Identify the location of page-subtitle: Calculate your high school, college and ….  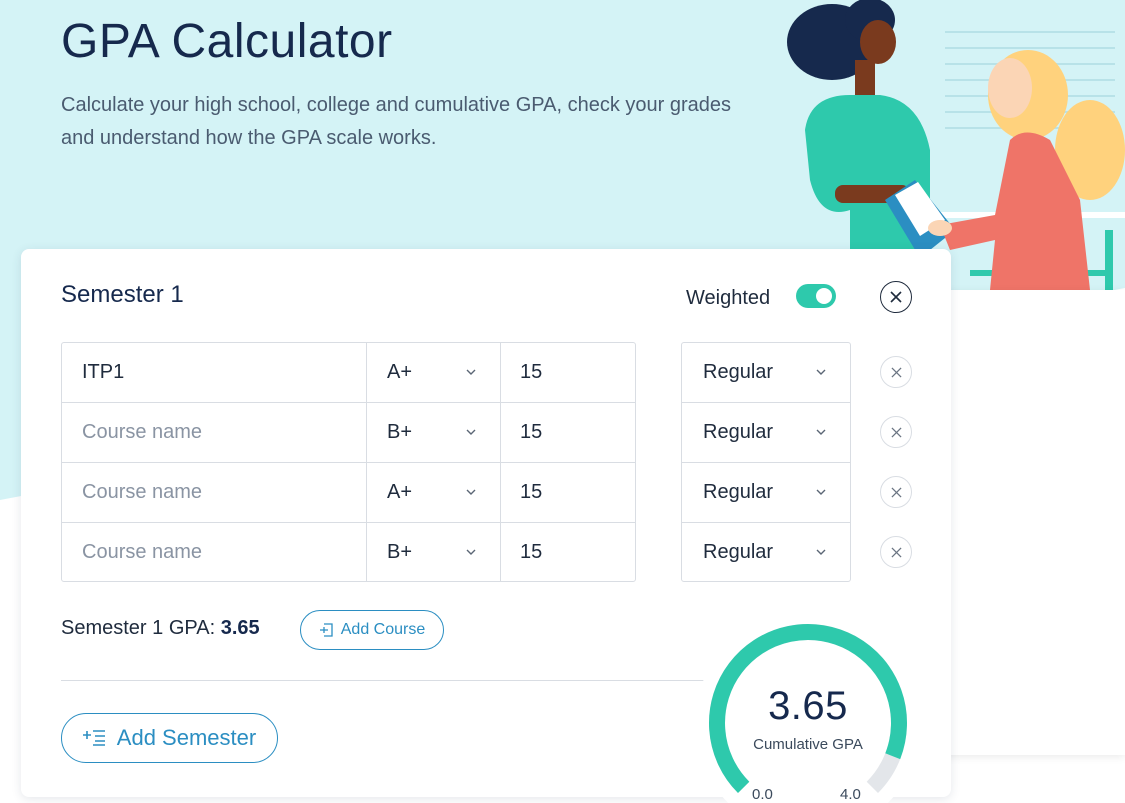
(396, 121).